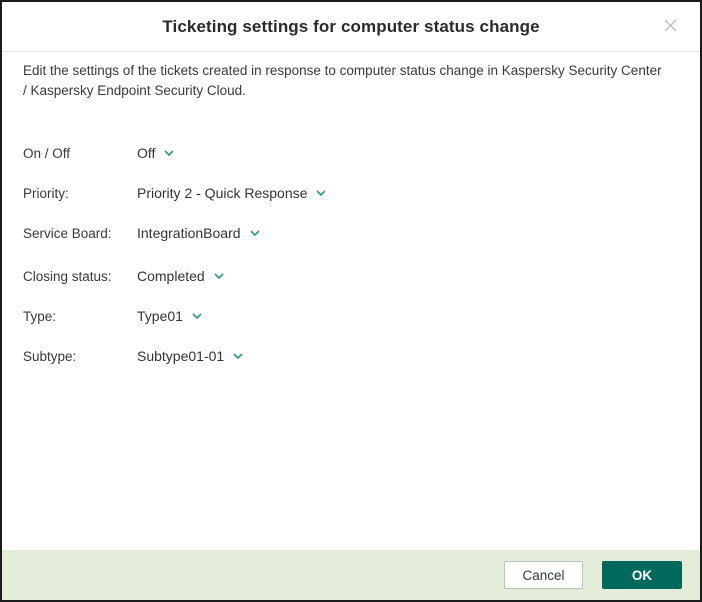 The width and height of the screenshot is (702, 602). Describe the element at coordinates (346, 233) in the screenshot. I see `form-row-service-board: Service Board: IntegrationBoard` at that location.